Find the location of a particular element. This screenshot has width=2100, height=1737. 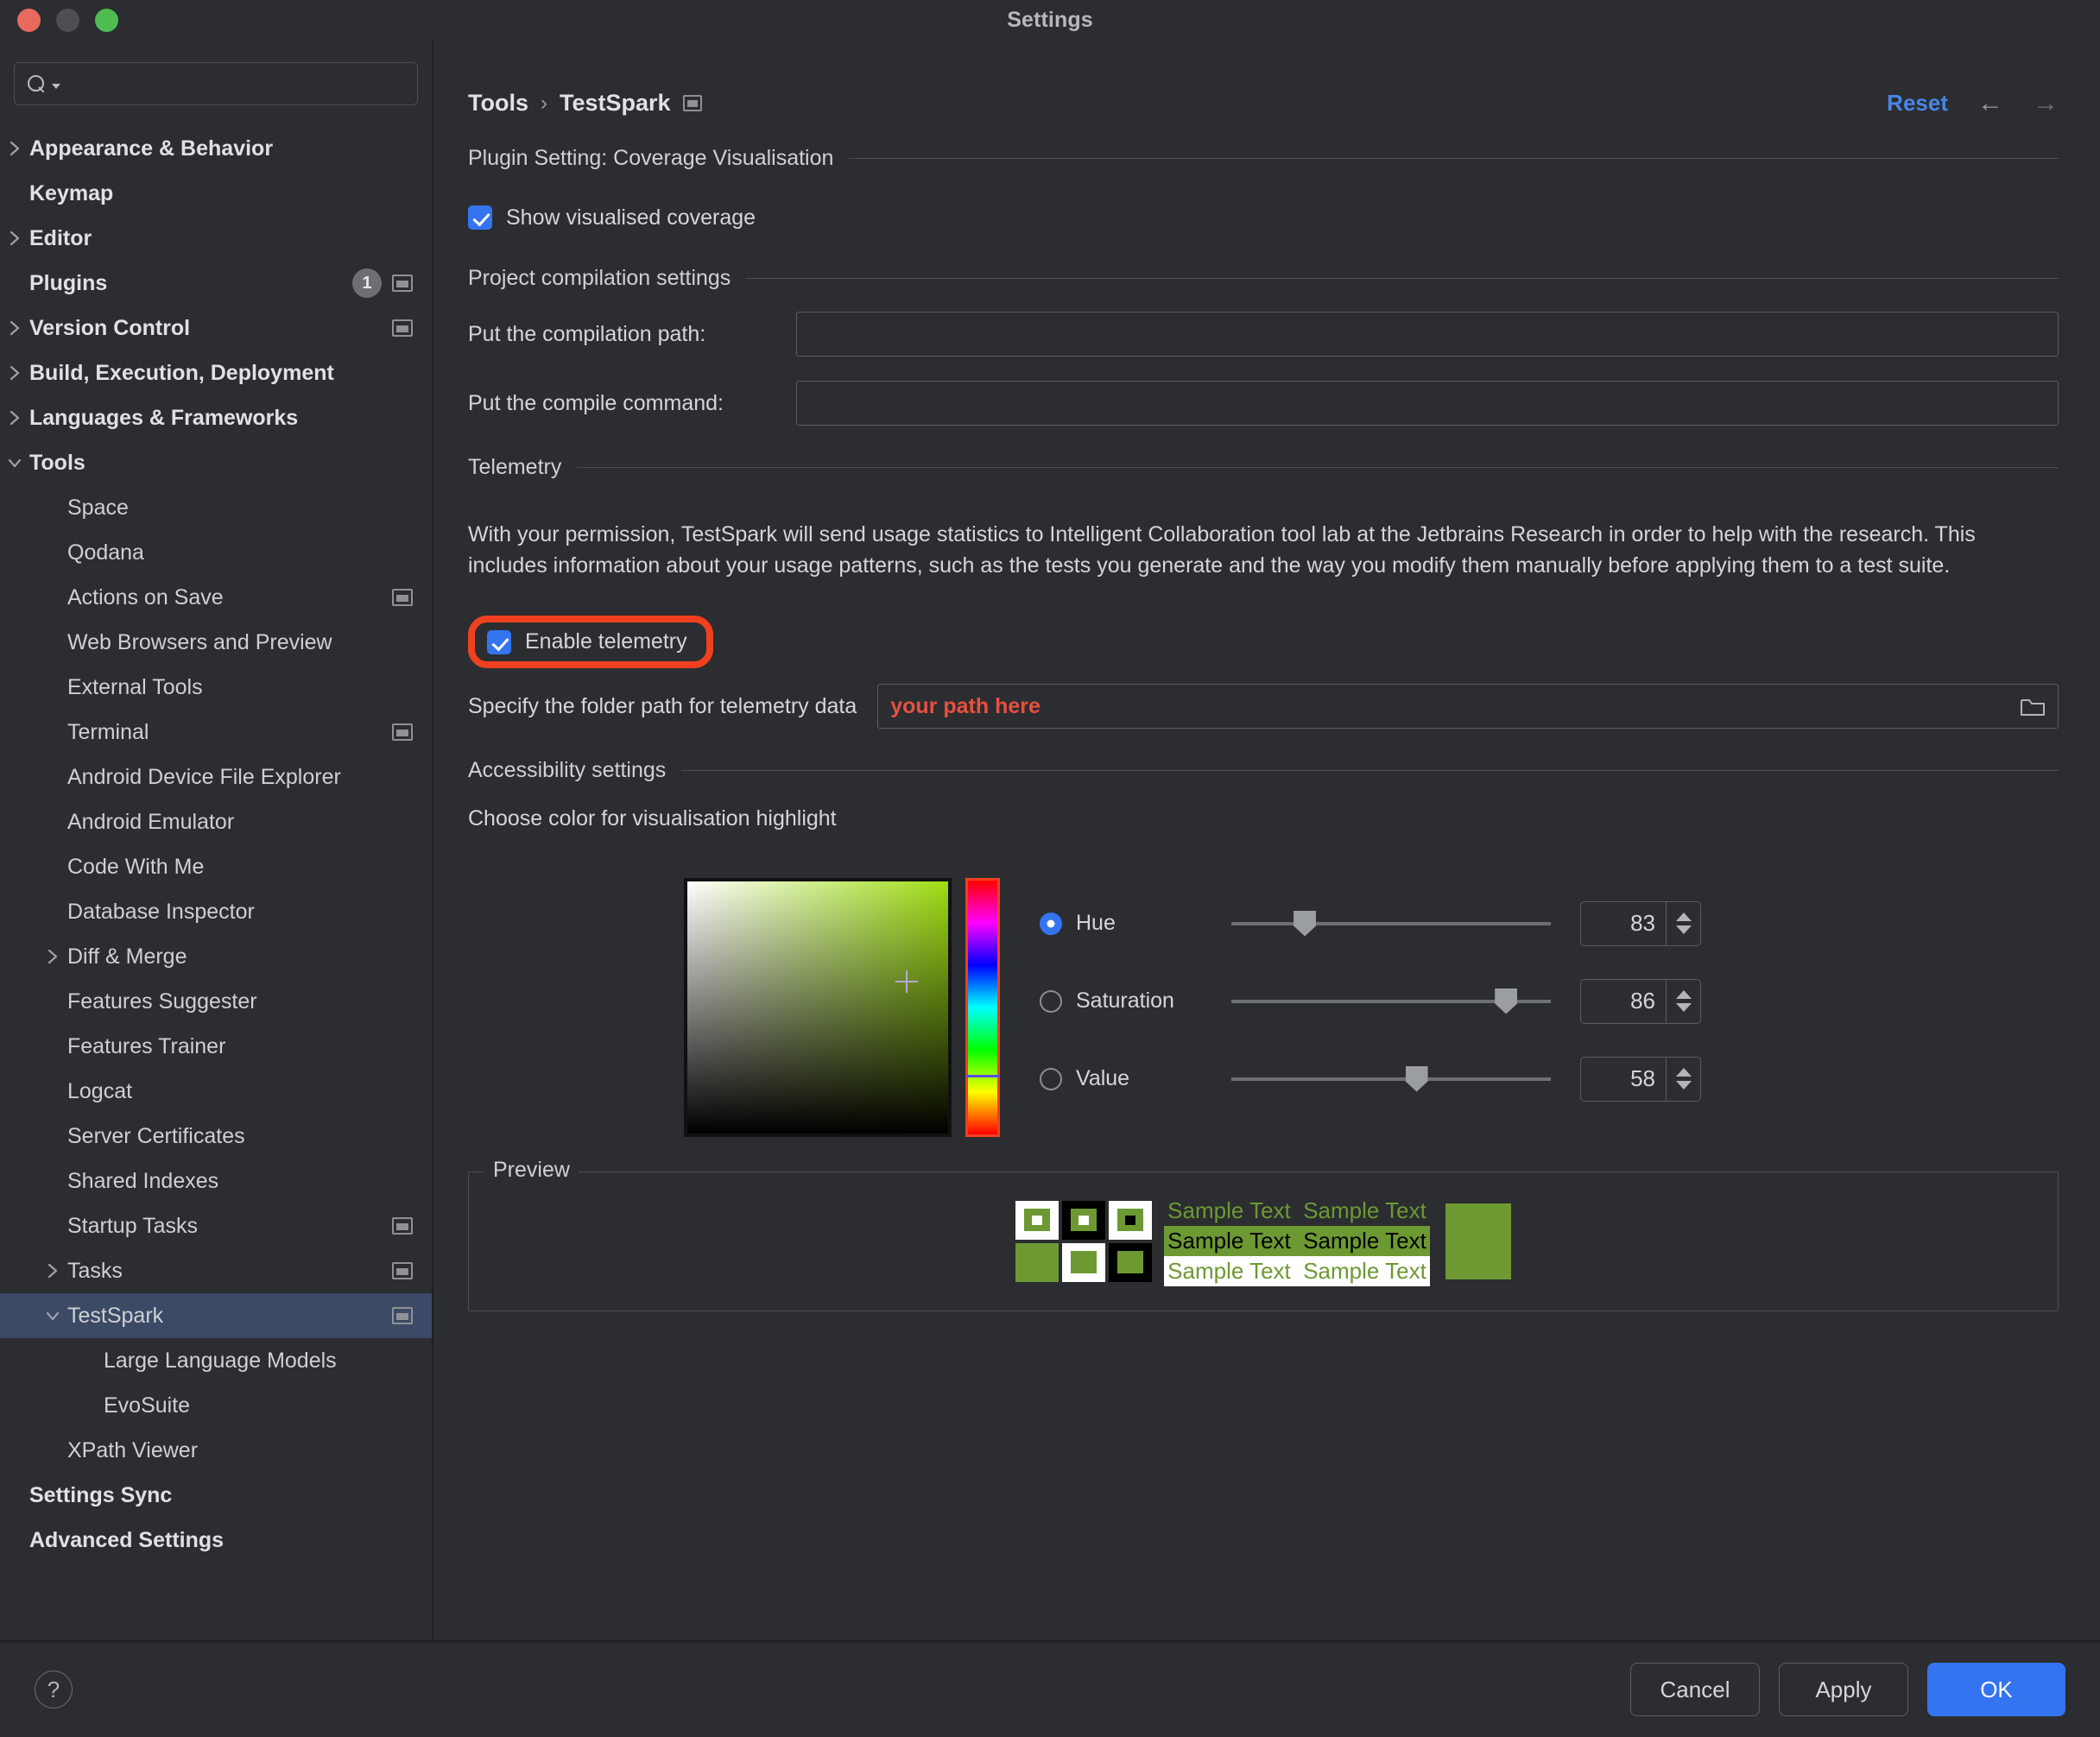

color-picker: Hue 83 Saturation 86 Value 58 is located at coordinates (1263, 1007).